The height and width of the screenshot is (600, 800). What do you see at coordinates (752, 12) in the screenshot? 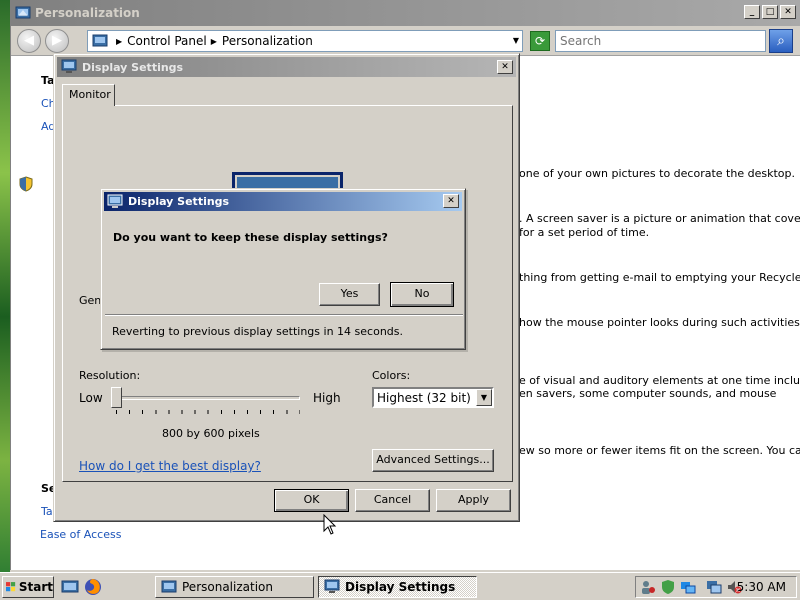
I see `minimize-button: _` at bounding box center [752, 12].